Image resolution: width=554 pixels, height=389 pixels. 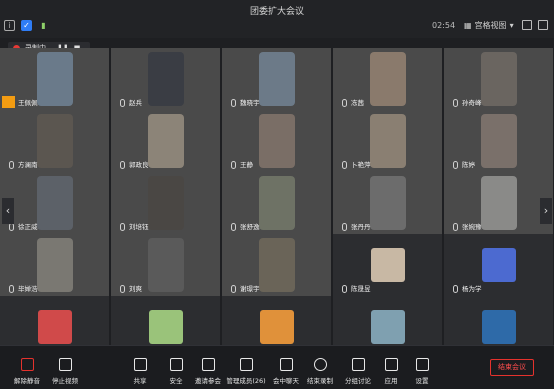 What do you see at coordinates (361, 165) in the screenshot?
I see `participant-name: 卜艳萍` at bounding box center [361, 165].